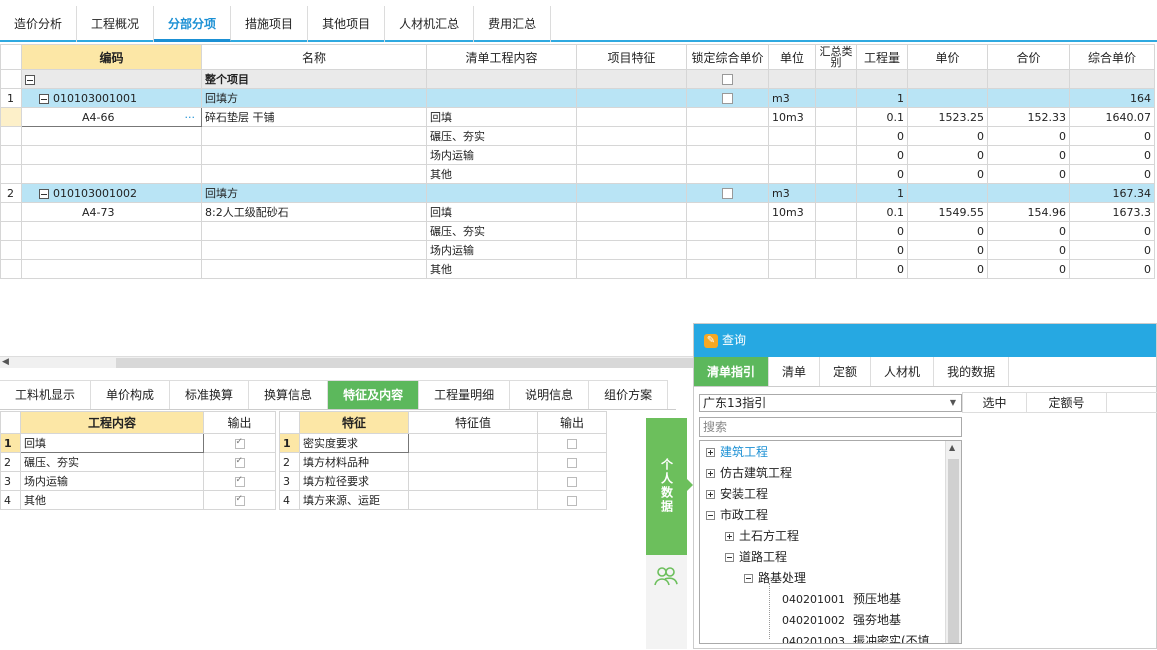 Image resolution: width=1157 pixels, height=650 pixels. I want to click on tree-node: 安装工程, so click(737, 494).